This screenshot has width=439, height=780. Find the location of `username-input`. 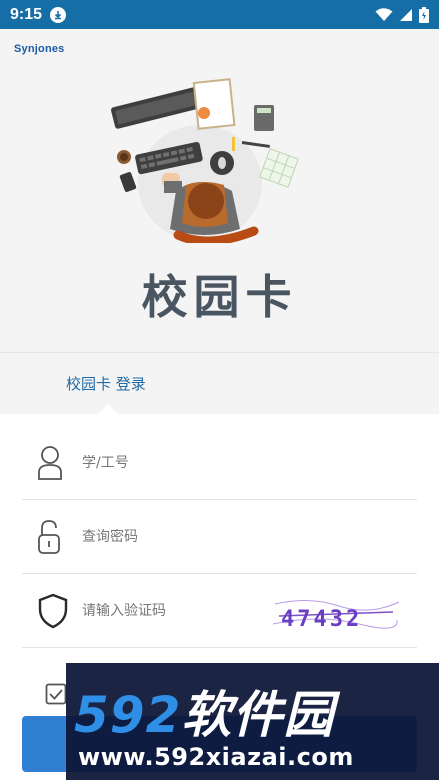

username-input is located at coordinates (172, 462).